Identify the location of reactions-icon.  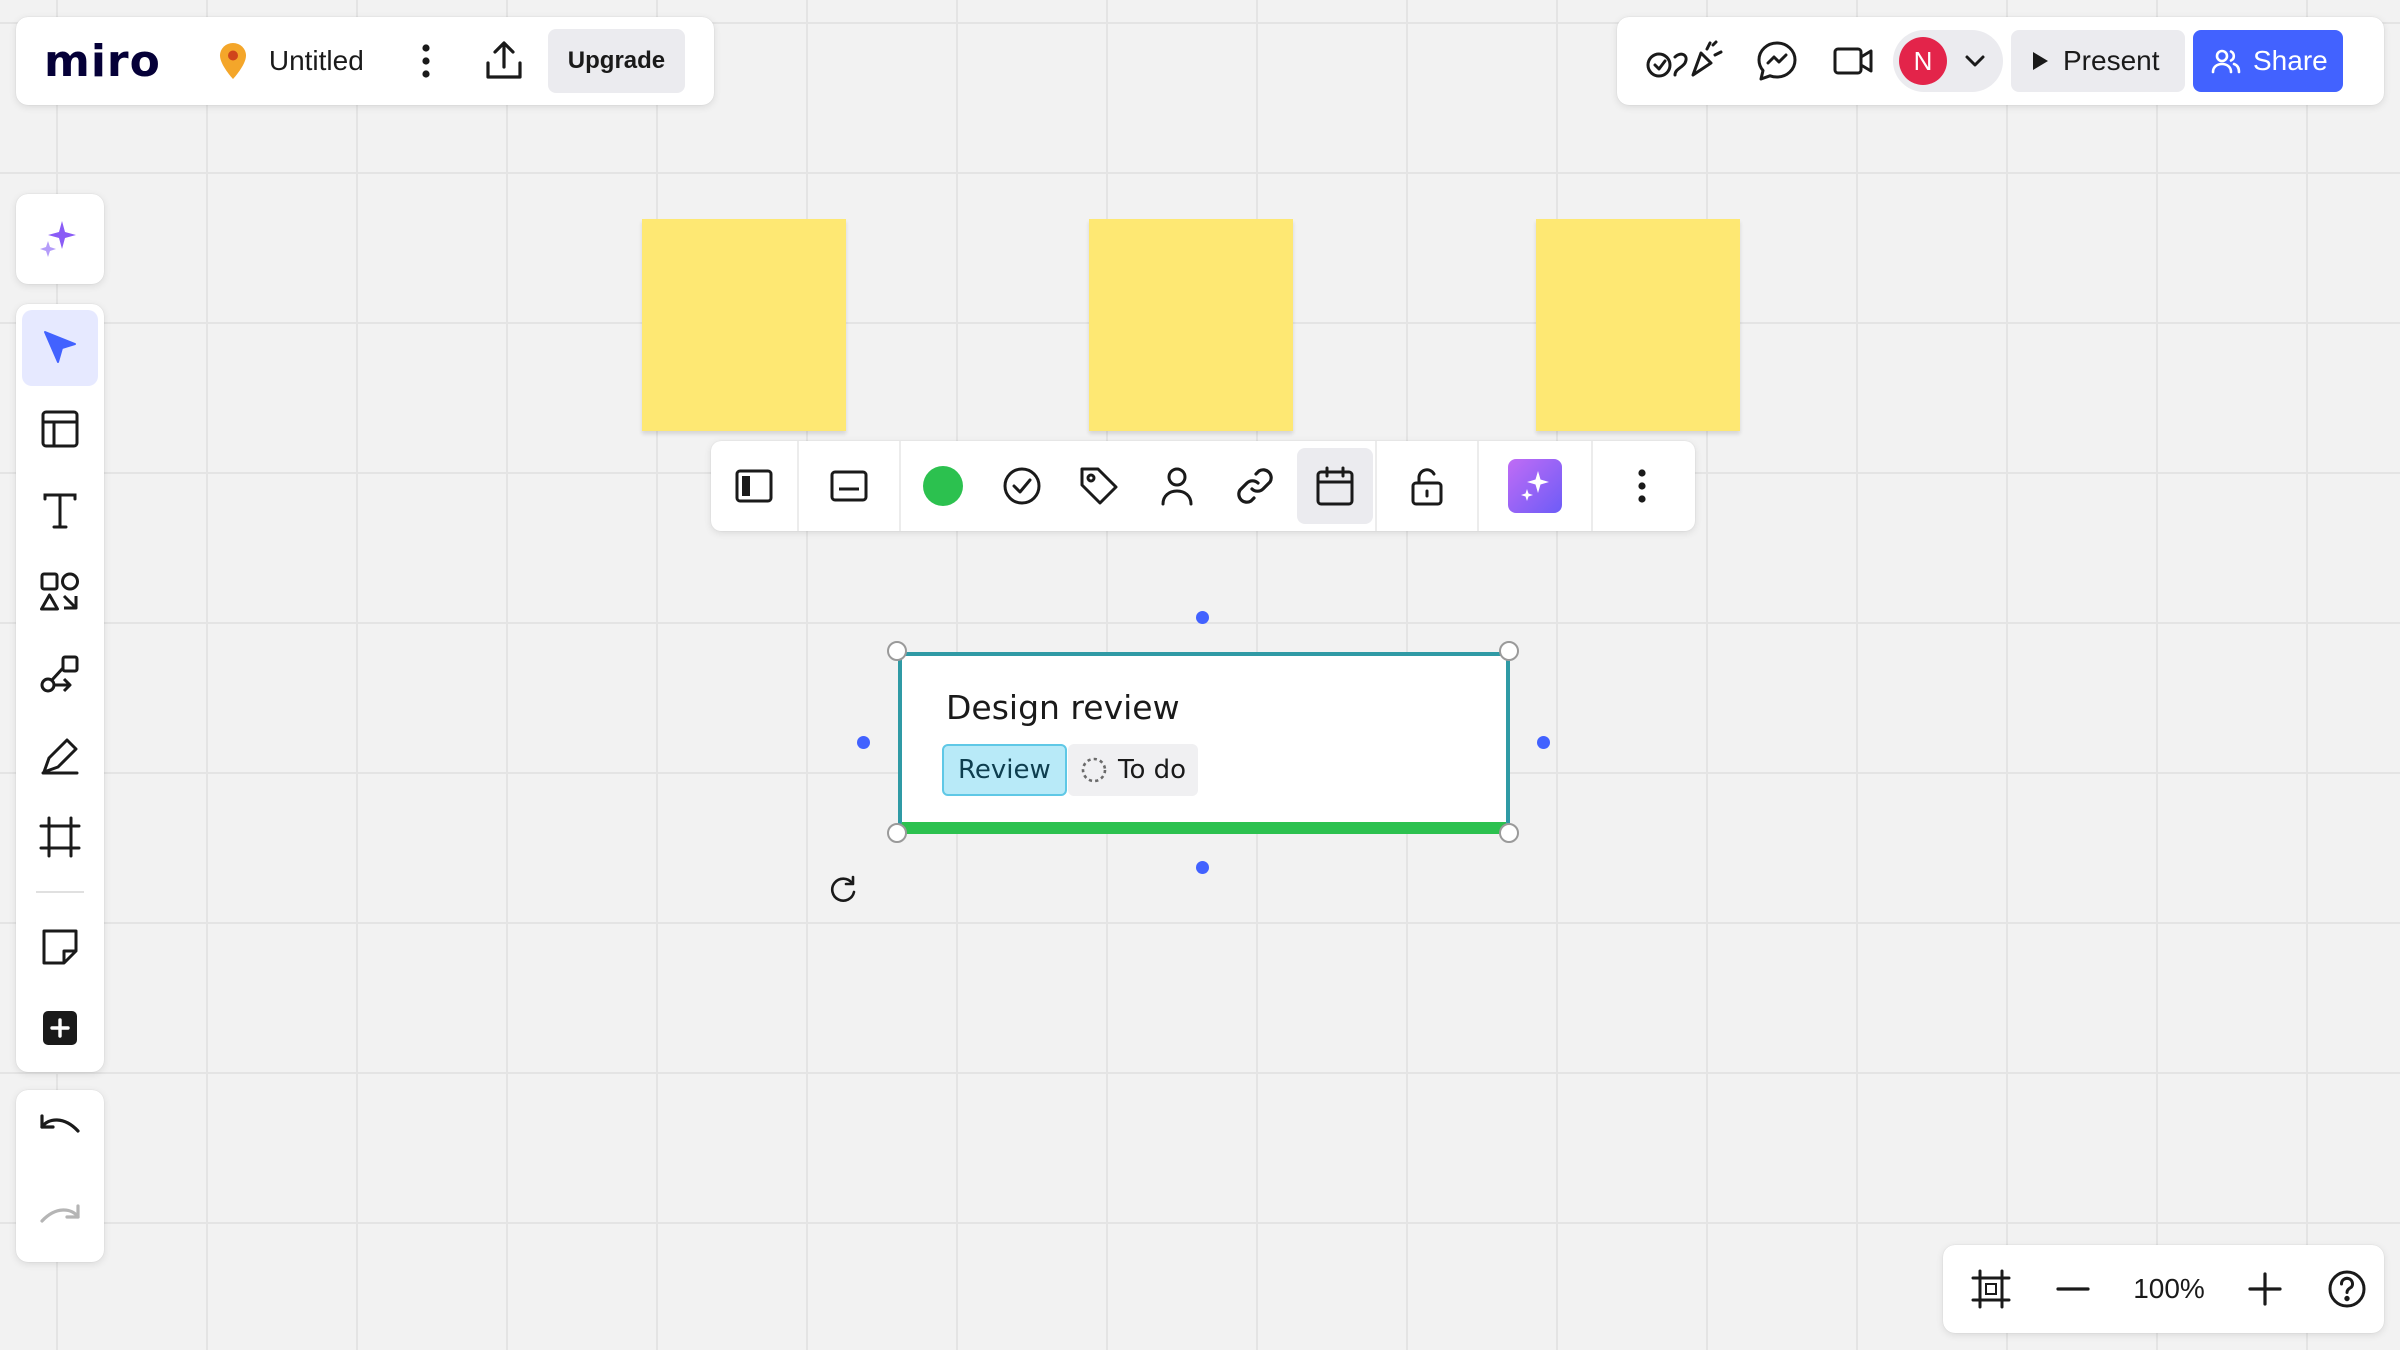
(1686, 61).